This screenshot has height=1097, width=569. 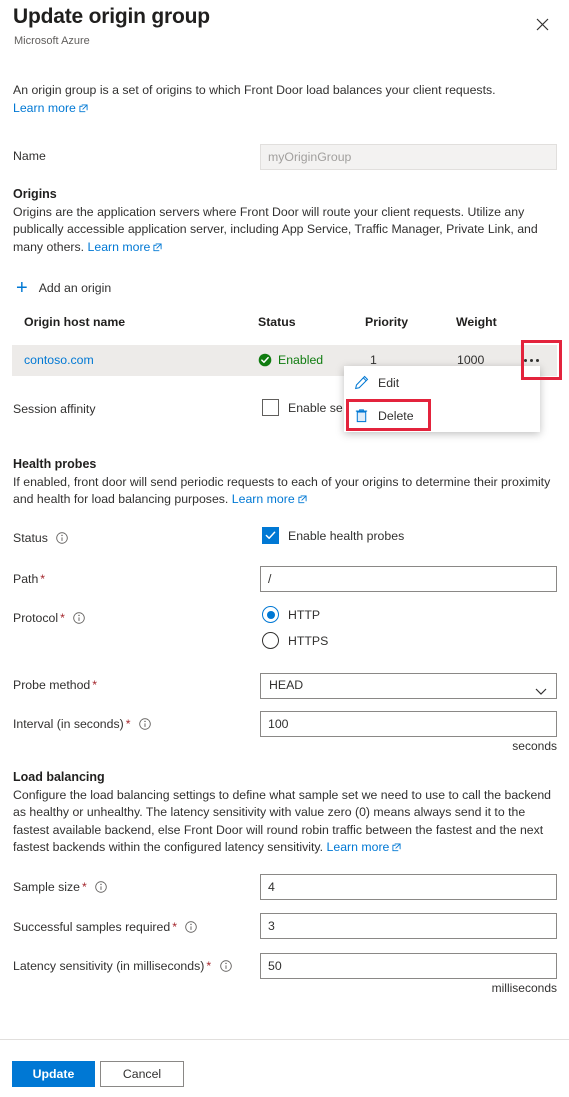 What do you see at coordinates (442, 415) in the screenshot?
I see `context-menu-item-delete: Delete` at bounding box center [442, 415].